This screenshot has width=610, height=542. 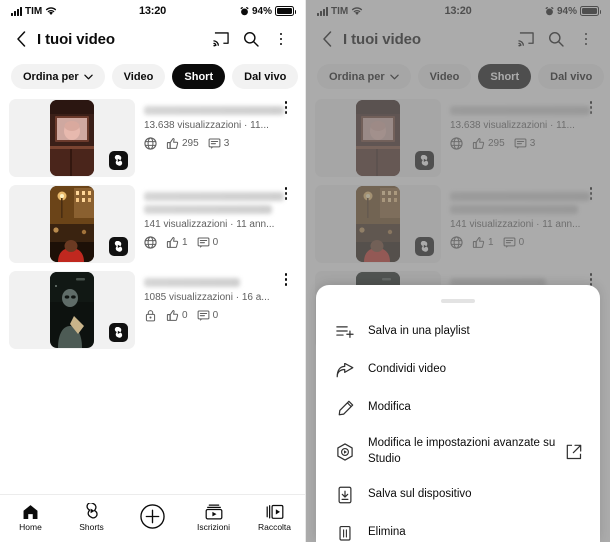 I want to click on globe-icon, so click(x=150, y=242).